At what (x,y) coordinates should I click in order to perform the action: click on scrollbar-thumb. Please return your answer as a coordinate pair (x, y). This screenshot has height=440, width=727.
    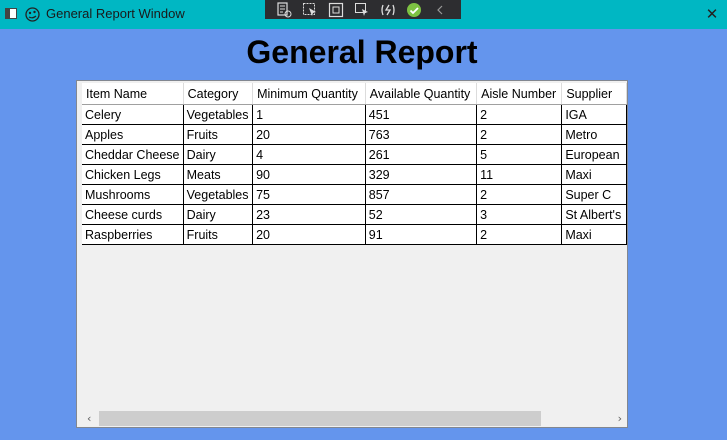
    Looking at the image, I should click on (320, 418).